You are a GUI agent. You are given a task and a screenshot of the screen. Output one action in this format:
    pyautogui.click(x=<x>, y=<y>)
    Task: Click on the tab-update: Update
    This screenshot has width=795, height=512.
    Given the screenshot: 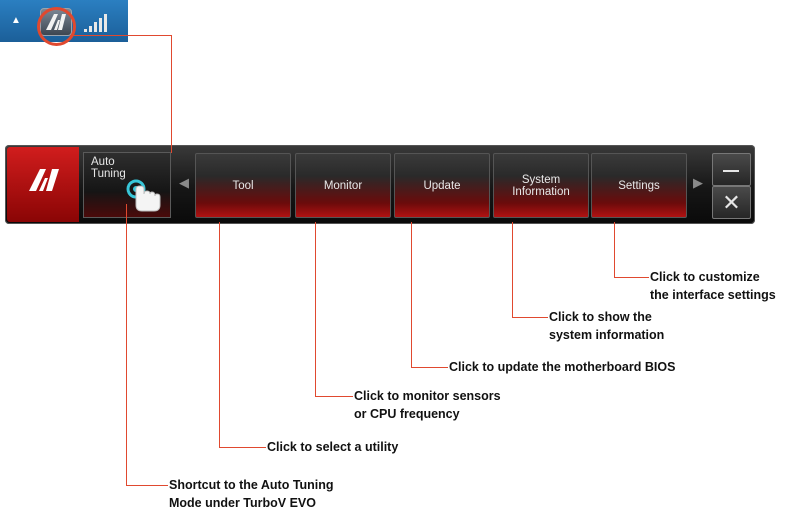 What is the action you would take?
    pyautogui.click(x=442, y=185)
    